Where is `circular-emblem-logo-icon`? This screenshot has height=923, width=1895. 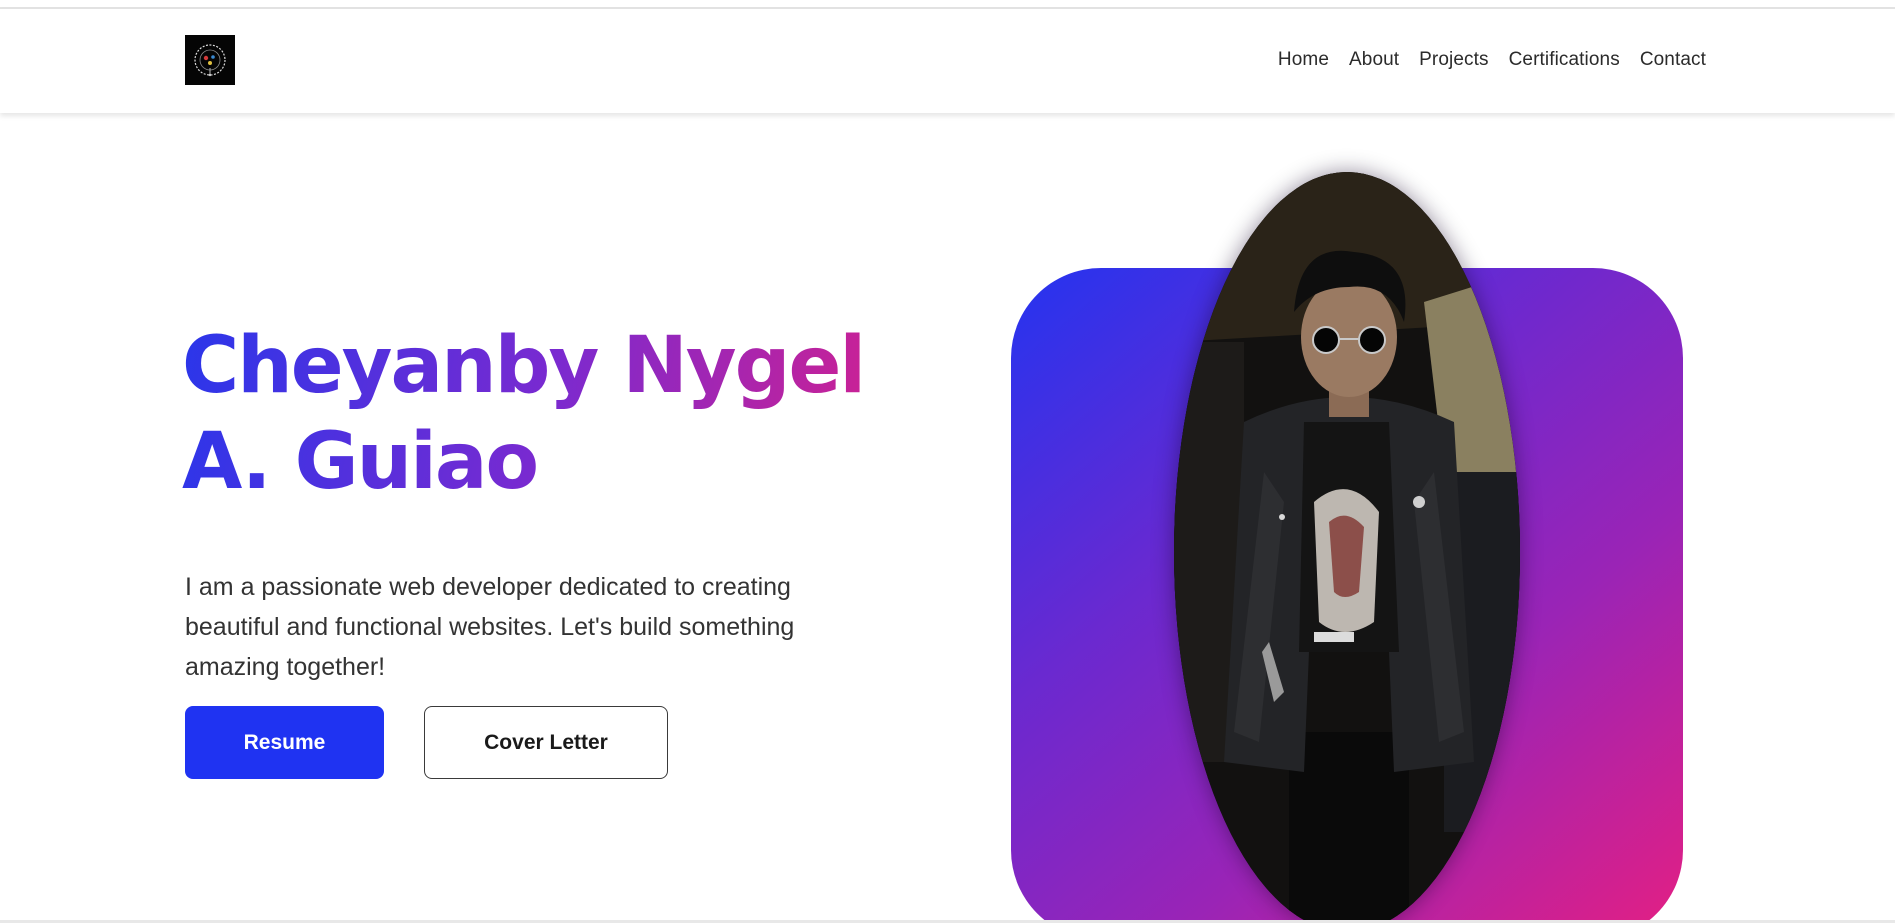
circular-emblem-logo-icon is located at coordinates (210, 60).